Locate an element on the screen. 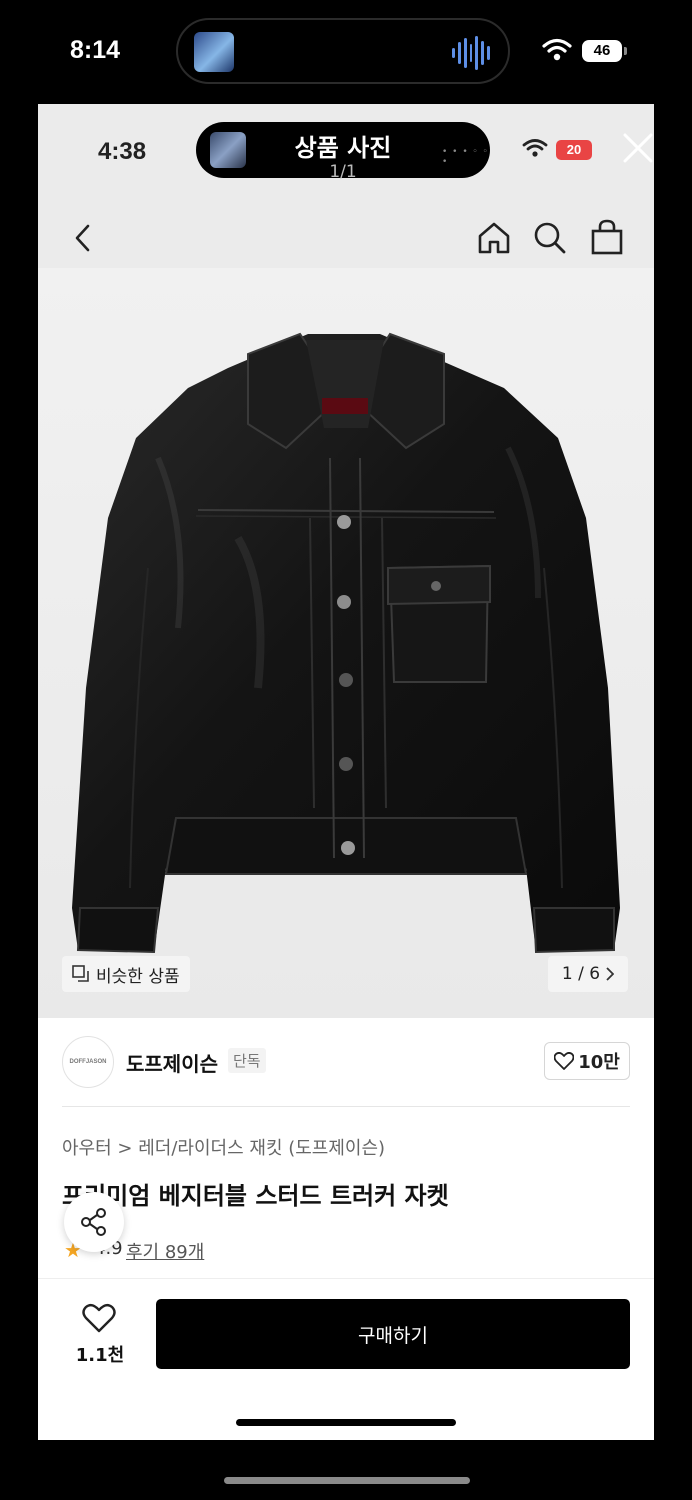  buy-button: 구매하기 is located at coordinates (393, 1334).